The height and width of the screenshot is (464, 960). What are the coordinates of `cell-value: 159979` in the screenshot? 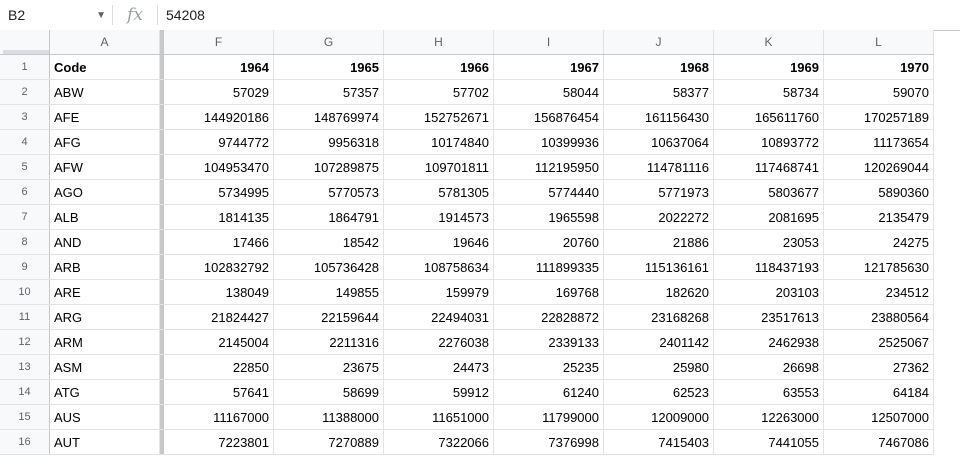 It's located at (439, 292).